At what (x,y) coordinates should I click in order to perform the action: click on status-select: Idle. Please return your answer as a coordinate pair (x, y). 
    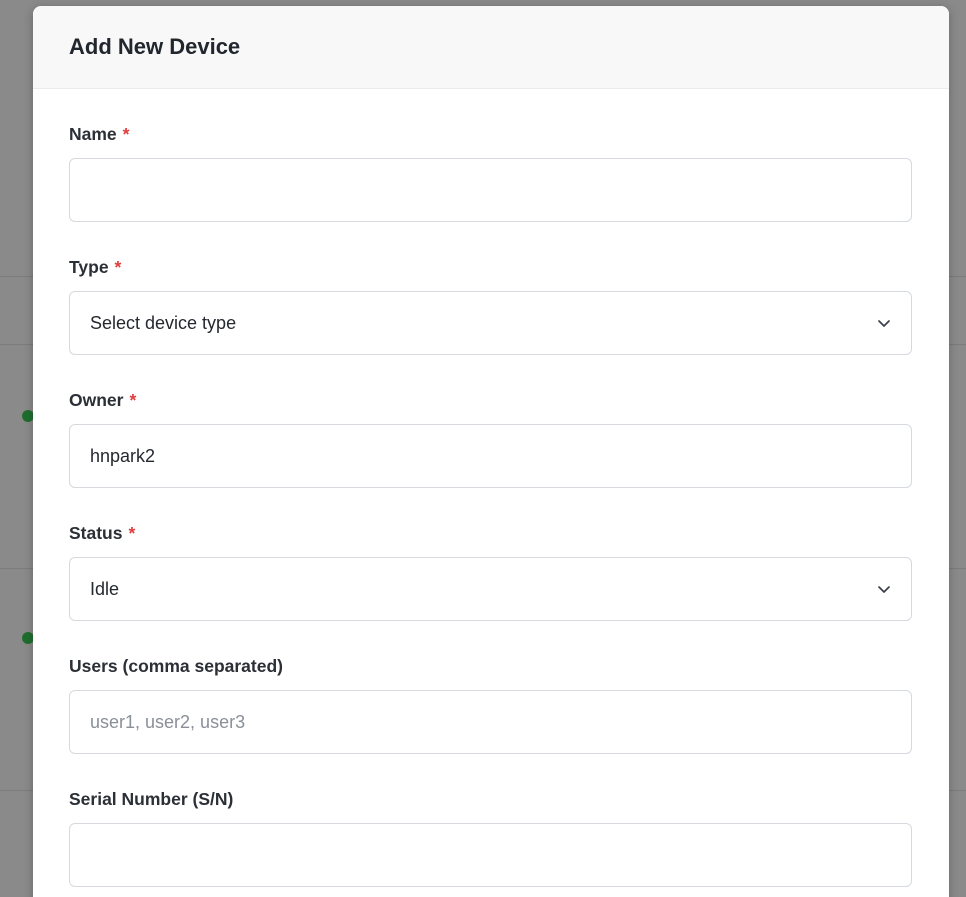
    Looking at the image, I should click on (490, 589).